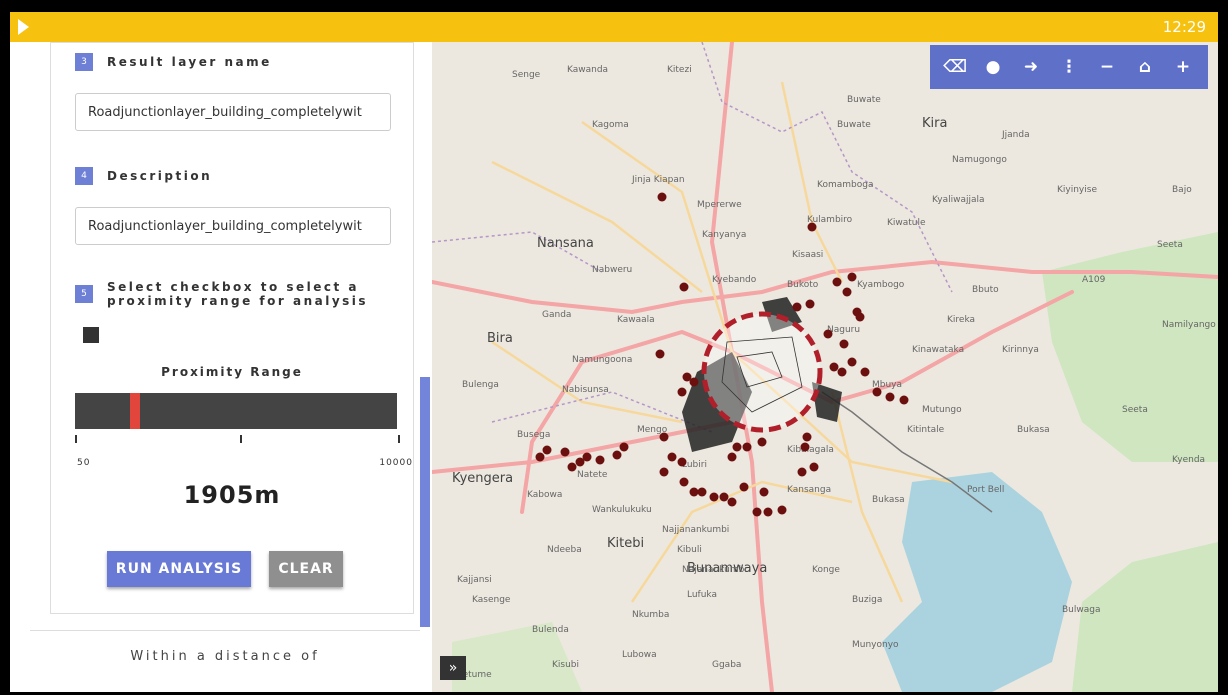 The width and height of the screenshot is (1228, 695). Describe the element at coordinates (1020, 350) in the screenshot. I see `place-label: Kirinnya` at that location.